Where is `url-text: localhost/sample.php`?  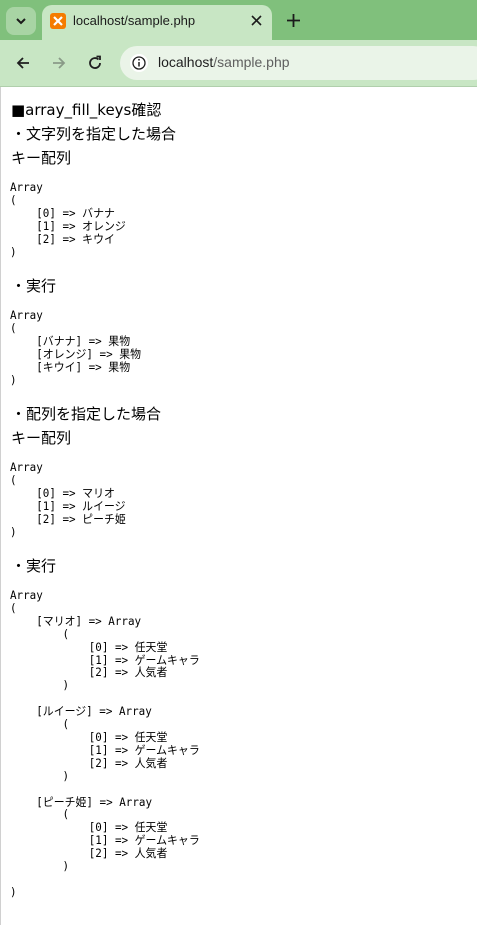
url-text: localhost/sample.php is located at coordinates (224, 62).